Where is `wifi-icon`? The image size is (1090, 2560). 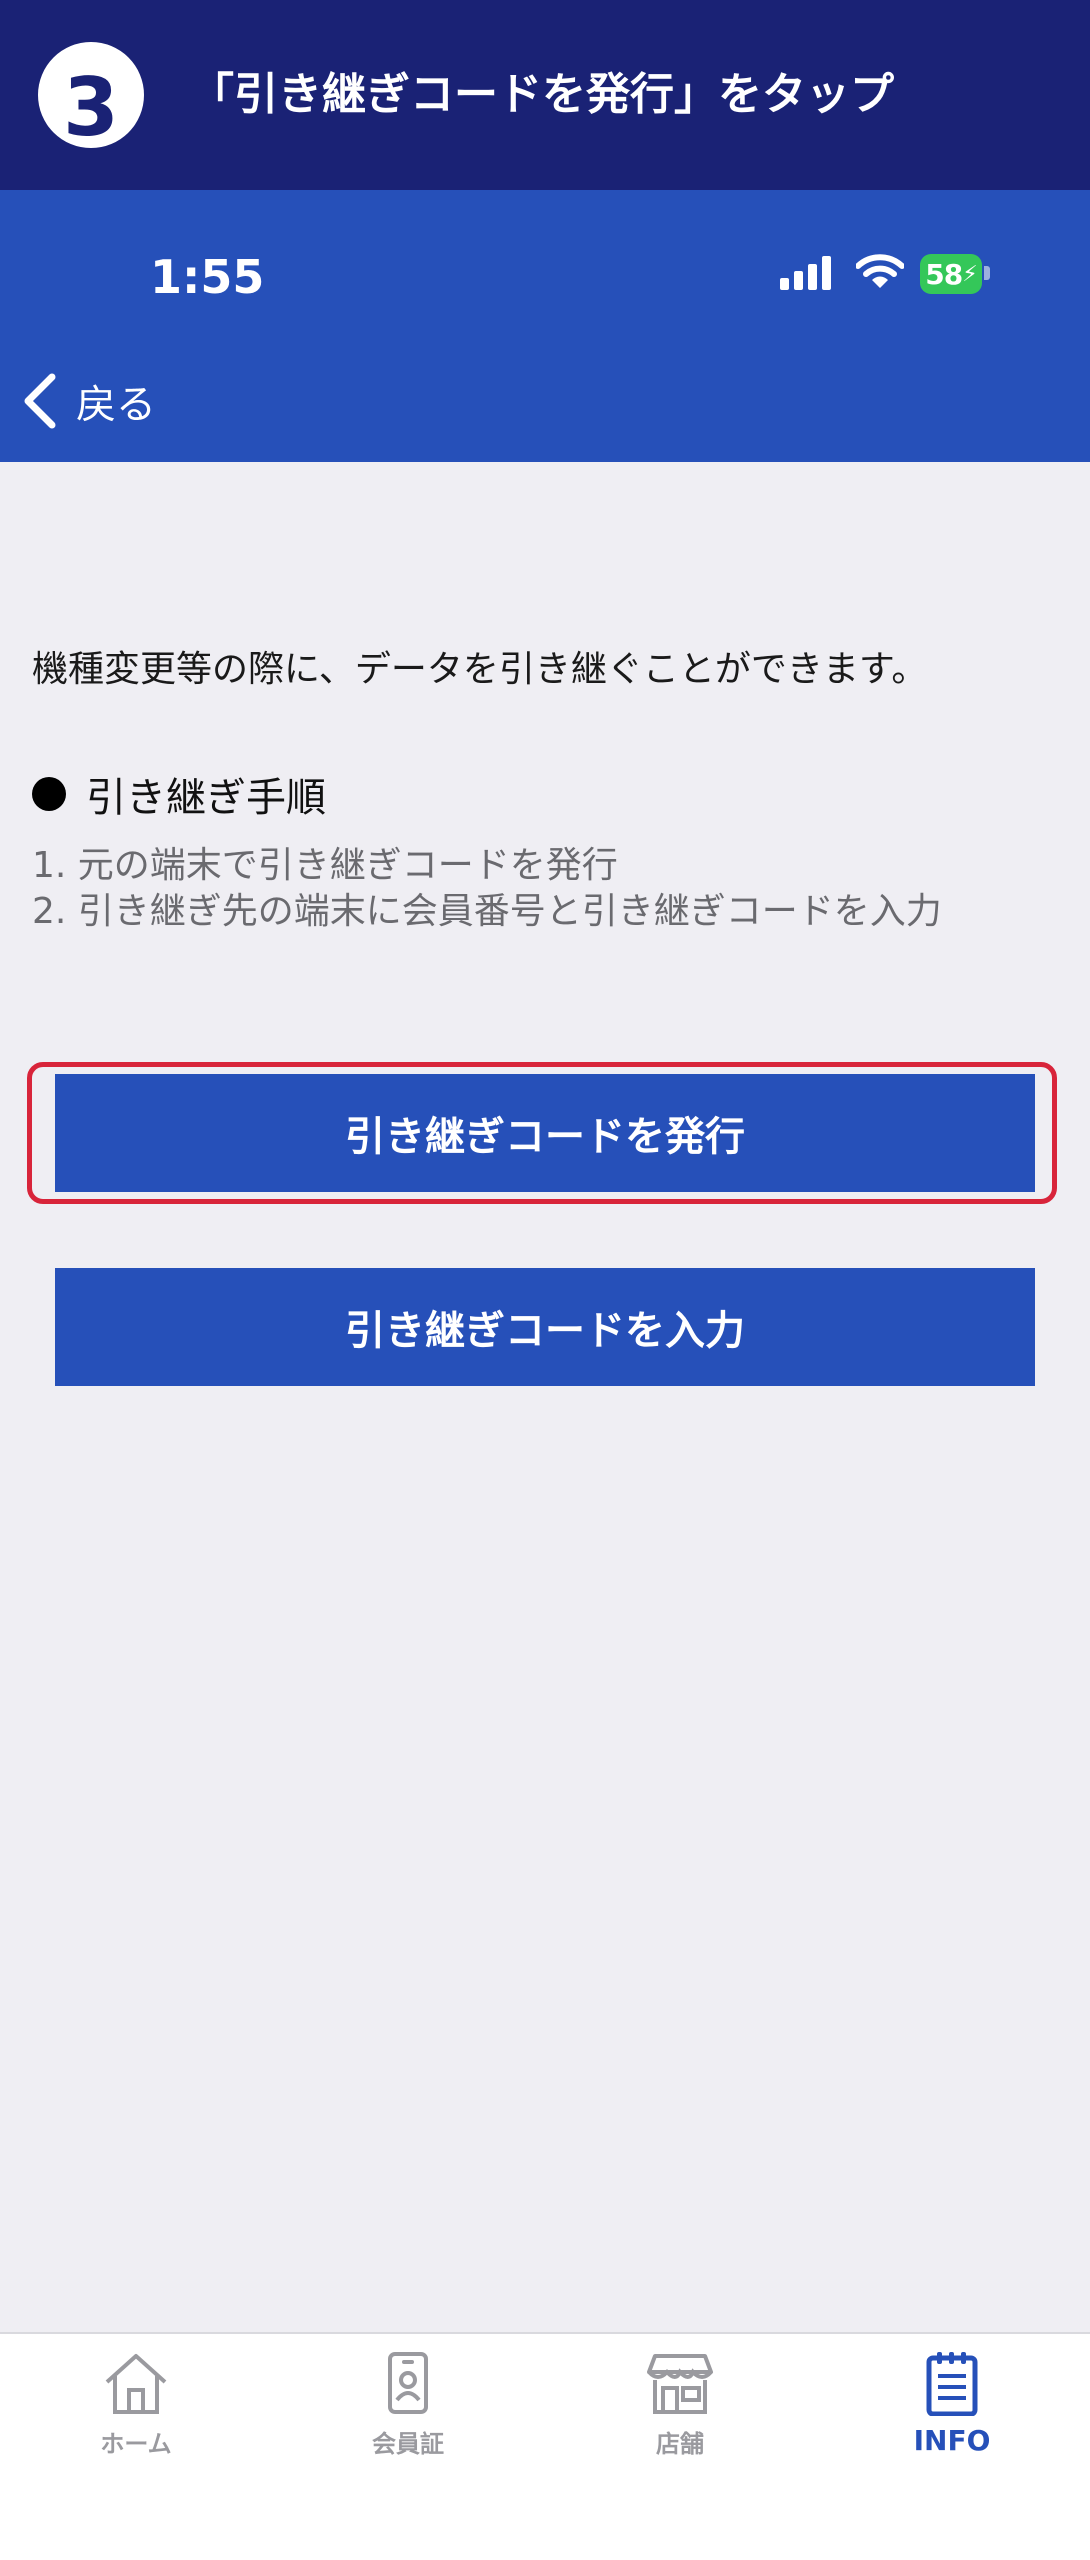 wifi-icon is located at coordinates (880, 271).